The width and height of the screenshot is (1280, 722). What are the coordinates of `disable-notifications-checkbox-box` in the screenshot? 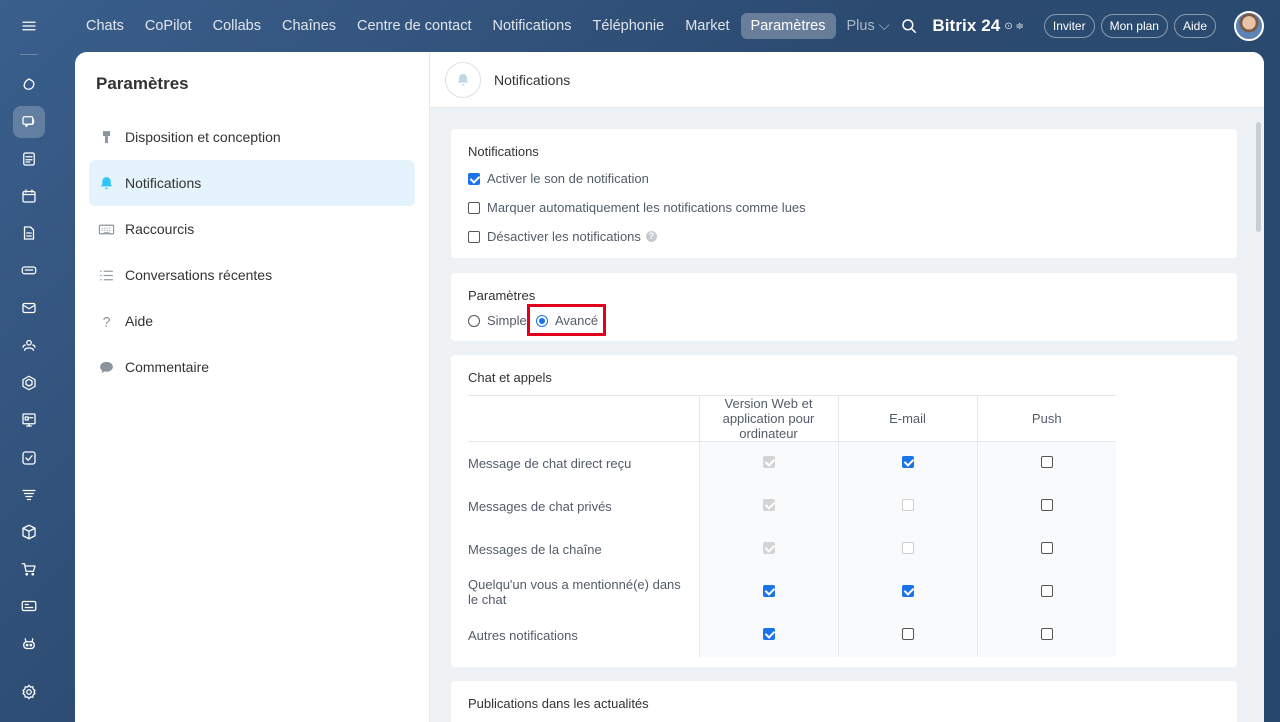 It's located at (474, 236).